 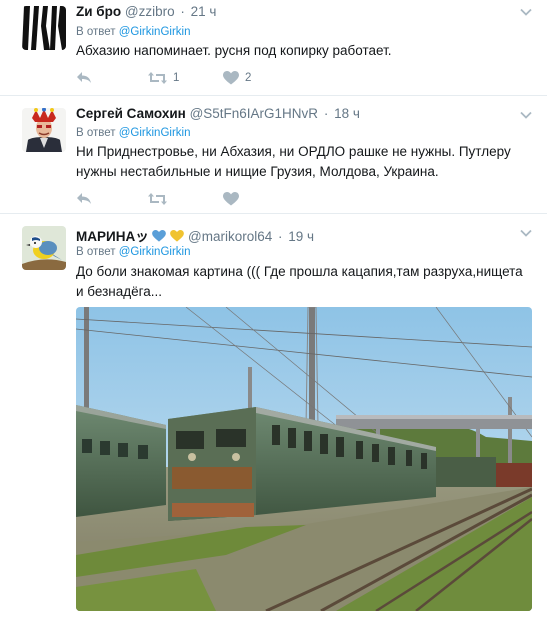 I want to click on display-name: МАРИНА, so click(x=105, y=236).